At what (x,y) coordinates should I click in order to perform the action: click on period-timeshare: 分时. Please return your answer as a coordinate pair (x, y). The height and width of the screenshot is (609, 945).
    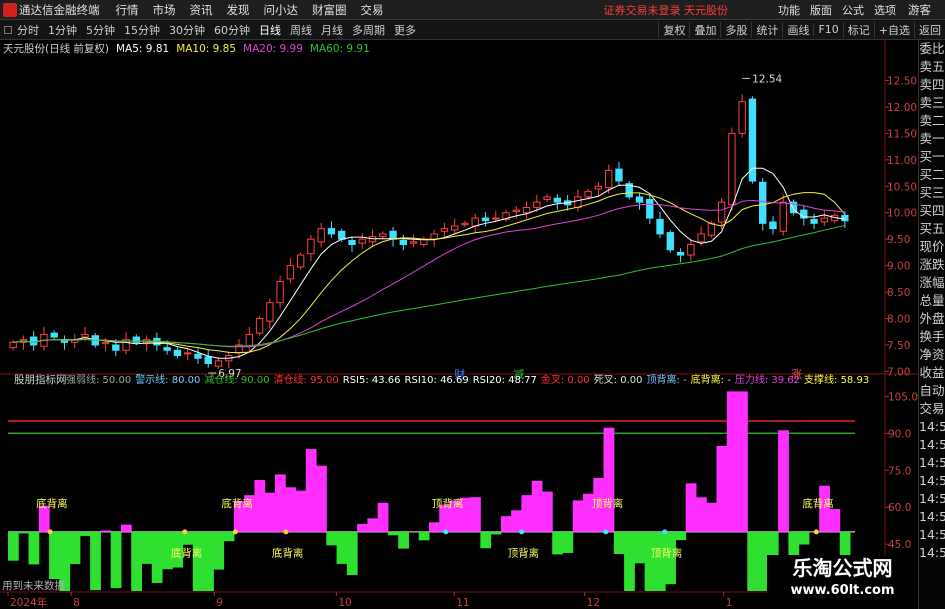
    Looking at the image, I should click on (28, 30).